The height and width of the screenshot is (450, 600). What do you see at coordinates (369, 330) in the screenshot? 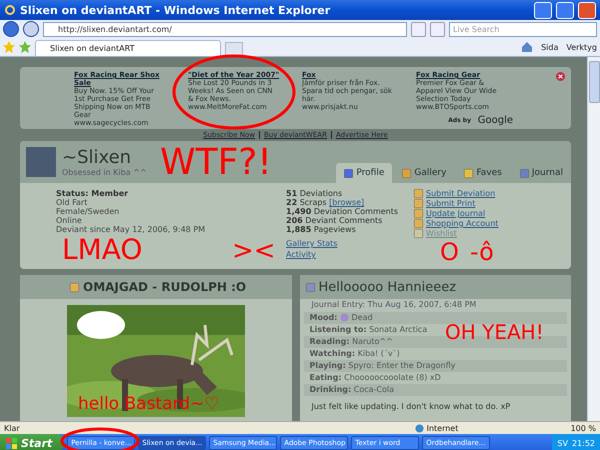
I see `journal-field: Listening to: Sonata Arctica` at bounding box center [369, 330].